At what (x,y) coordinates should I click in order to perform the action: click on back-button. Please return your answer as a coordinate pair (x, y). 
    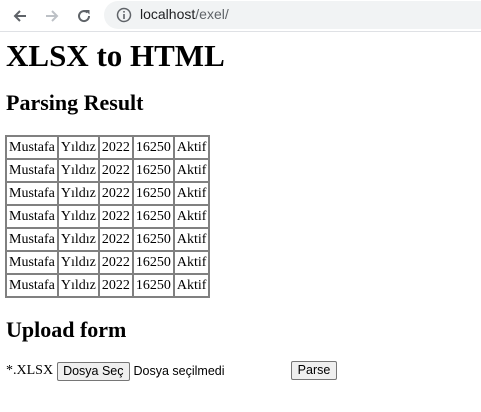
    Looking at the image, I should click on (20, 16).